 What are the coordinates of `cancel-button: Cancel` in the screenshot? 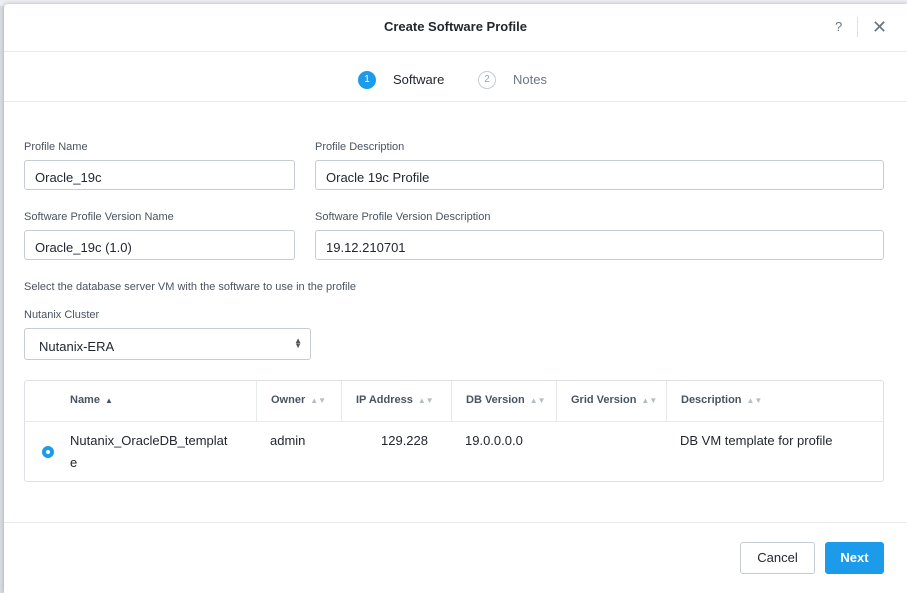 It's located at (777, 558).